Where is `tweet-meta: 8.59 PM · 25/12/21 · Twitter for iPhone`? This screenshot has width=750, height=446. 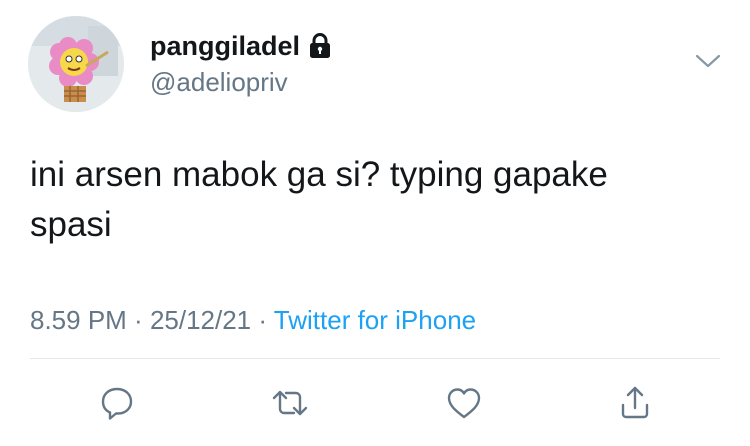 tweet-meta: 8.59 PM · 25/12/21 · Twitter for iPhone is located at coordinates (253, 320).